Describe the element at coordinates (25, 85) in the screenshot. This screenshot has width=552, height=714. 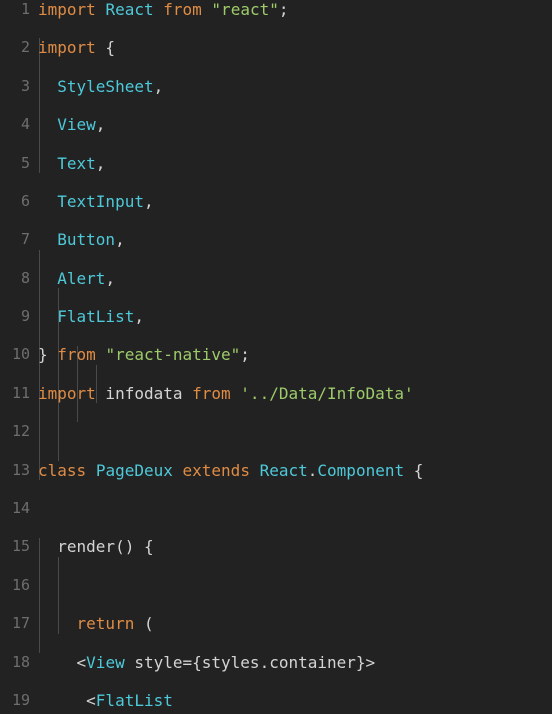
I see `line-number: 3` at that location.